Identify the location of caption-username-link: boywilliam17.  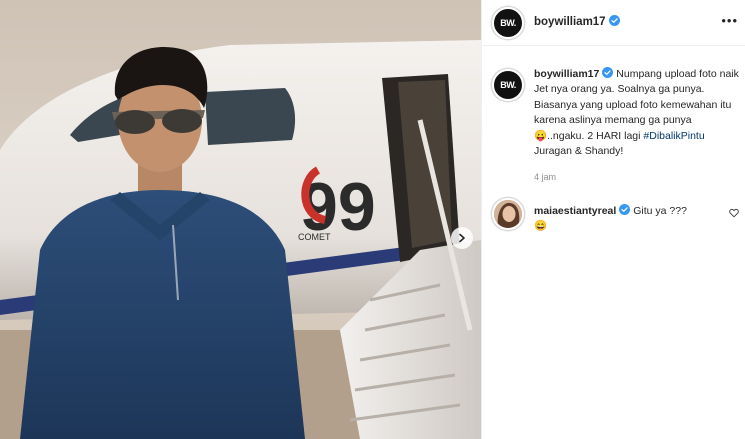
(566, 74).